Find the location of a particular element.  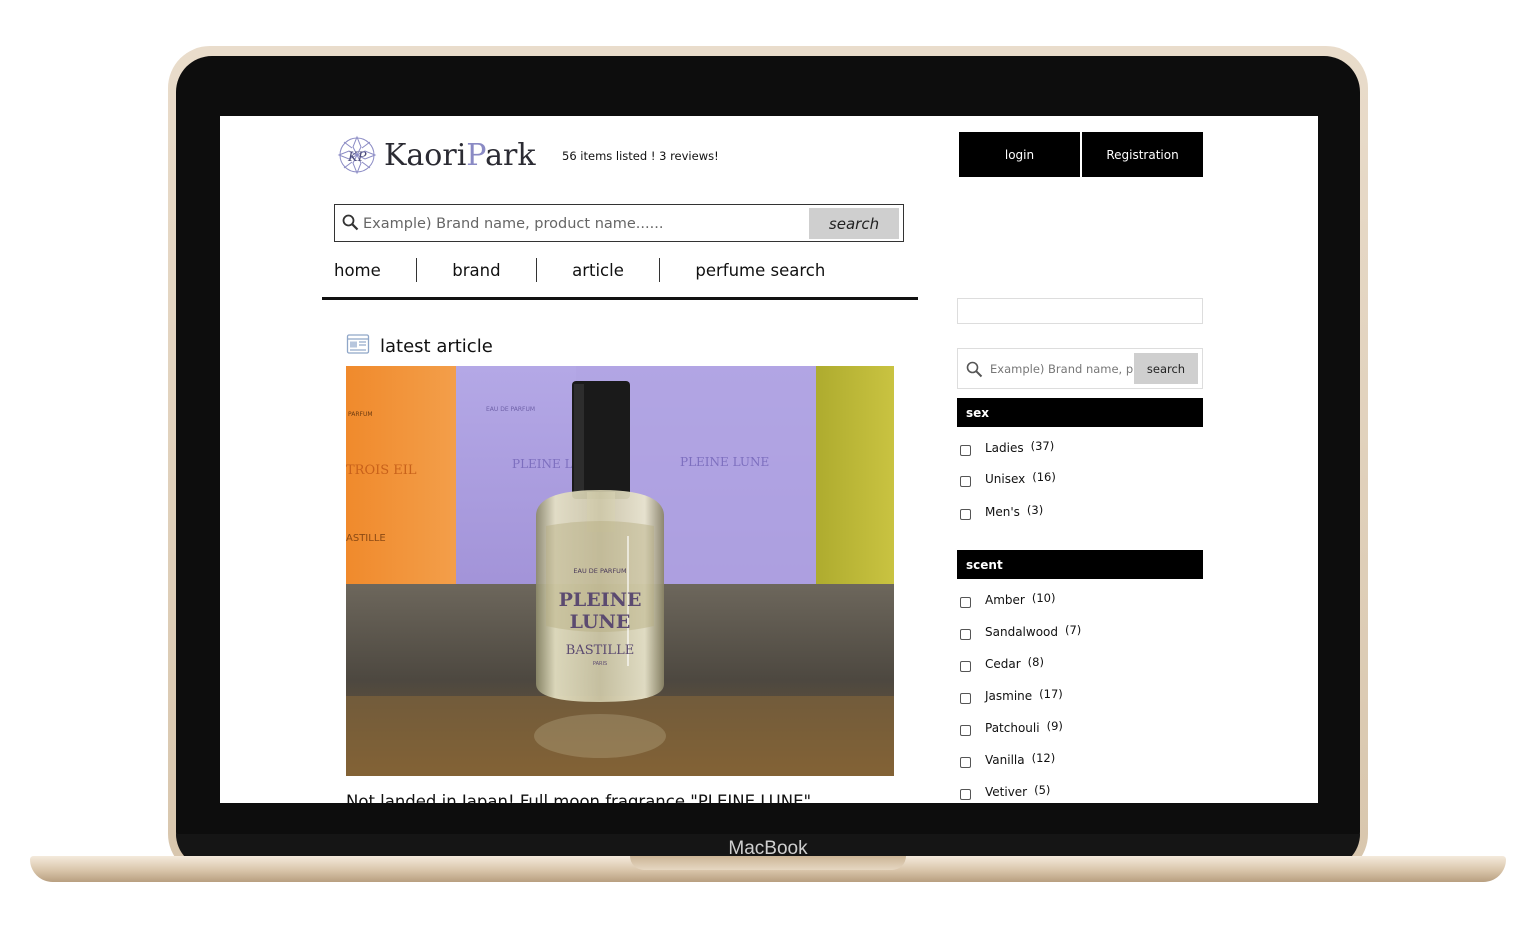

nav-perfume-search: perfume search is located at coordinates (760, 270).